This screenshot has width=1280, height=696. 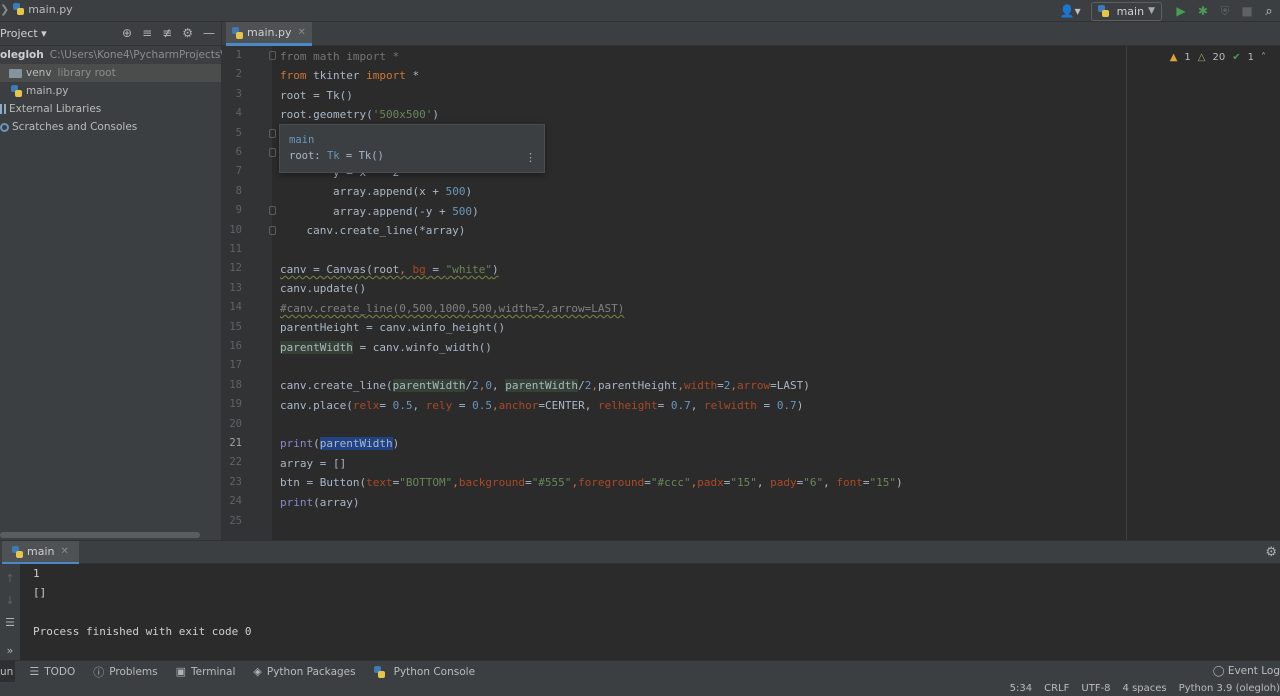 I want to click on line-number: 23, so click(x=235, y=481).